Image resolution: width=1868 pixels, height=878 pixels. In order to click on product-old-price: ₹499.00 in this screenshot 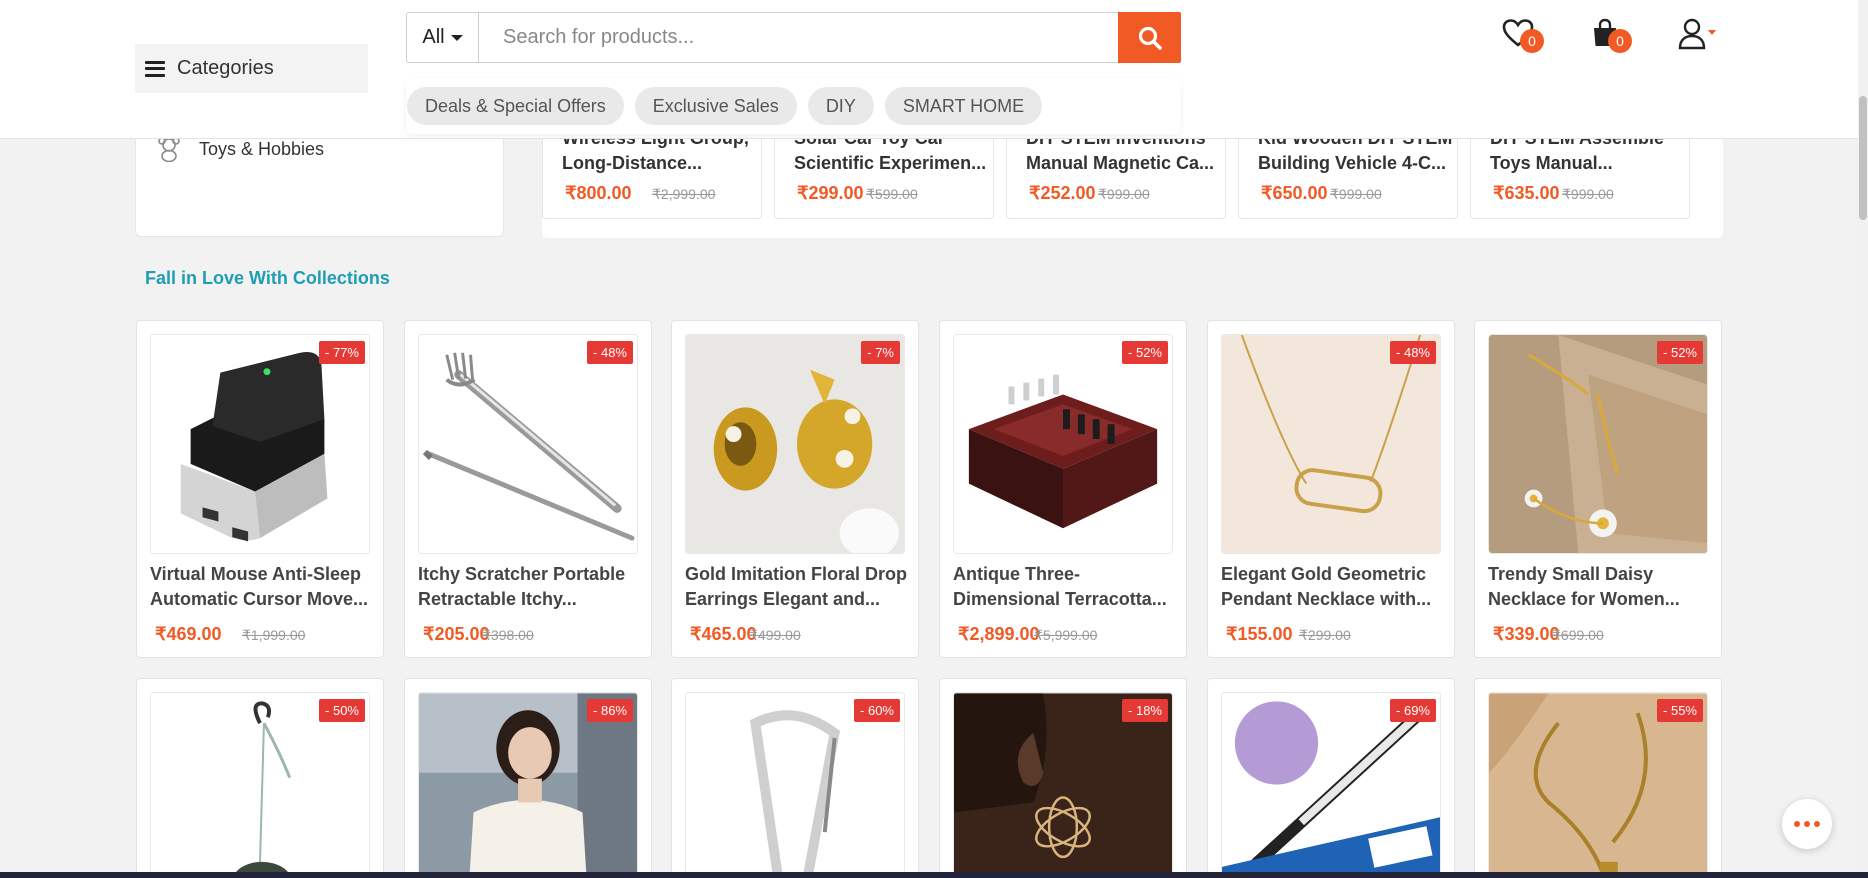, I will do `click(775, 635)`.